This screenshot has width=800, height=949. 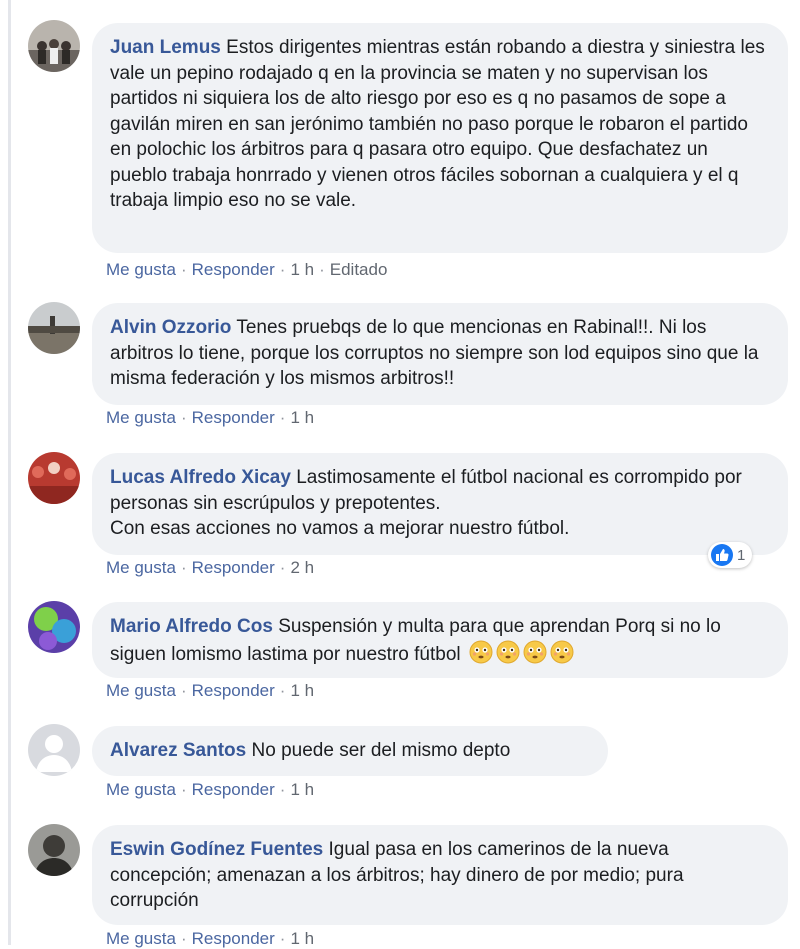 What do you see at coordinates (200, 477) in the screenshot?
I see `comment-author: Lucas Alfredo Xicay` at bounding box center [200, 477].